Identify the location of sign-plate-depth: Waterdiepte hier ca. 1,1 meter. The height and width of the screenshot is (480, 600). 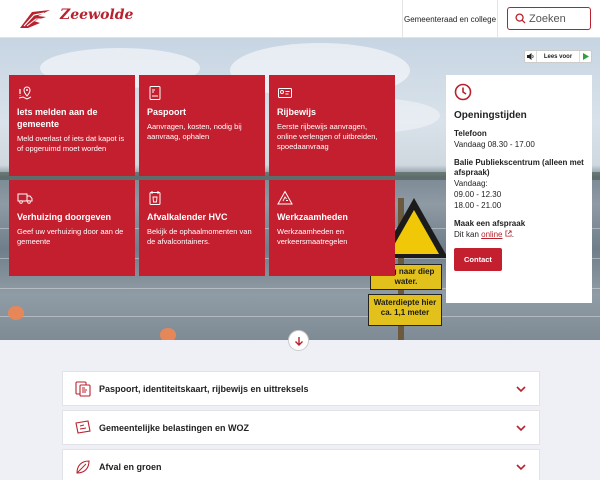
(405, 310).